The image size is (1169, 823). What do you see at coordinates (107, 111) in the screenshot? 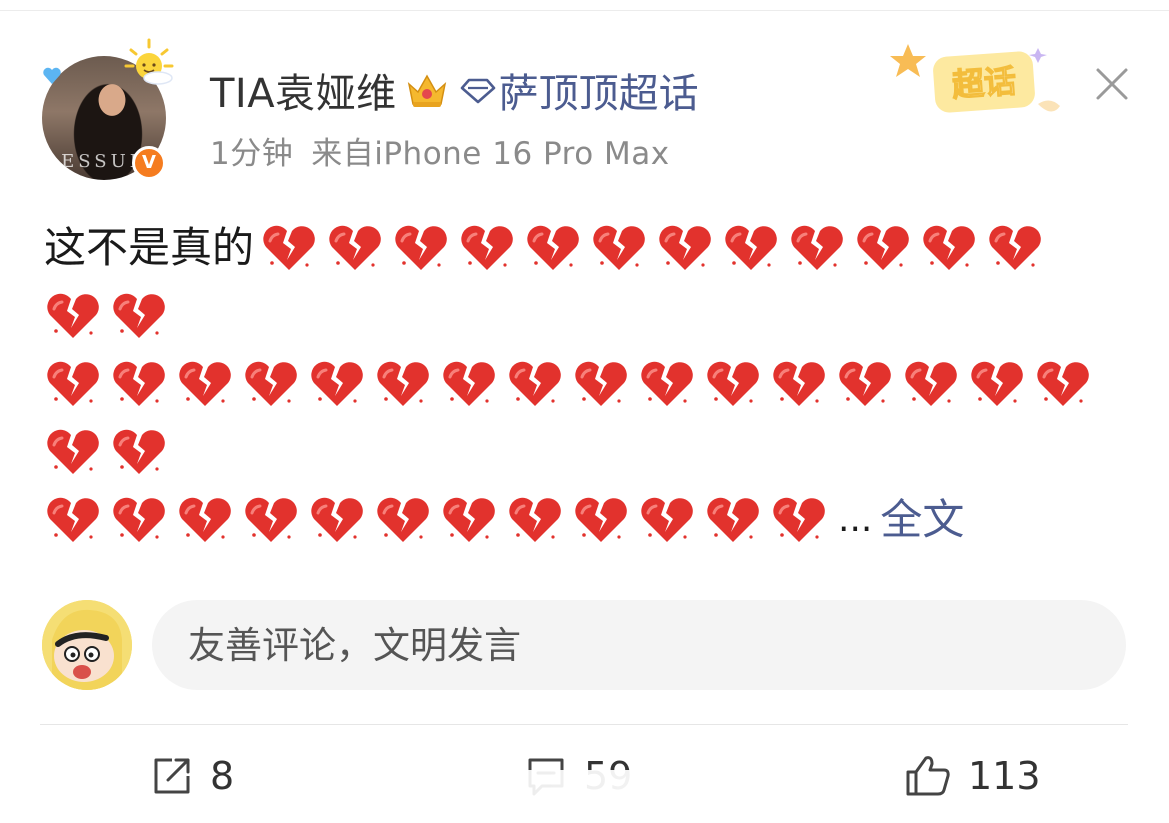
I see `author-avatar-group: ESSUE V` at bounding box center [107, 111].